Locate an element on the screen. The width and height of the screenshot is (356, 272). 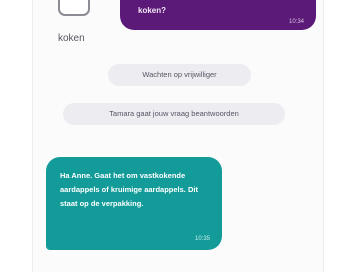
attachment-caption: koken is located at coordinates (71, 38).